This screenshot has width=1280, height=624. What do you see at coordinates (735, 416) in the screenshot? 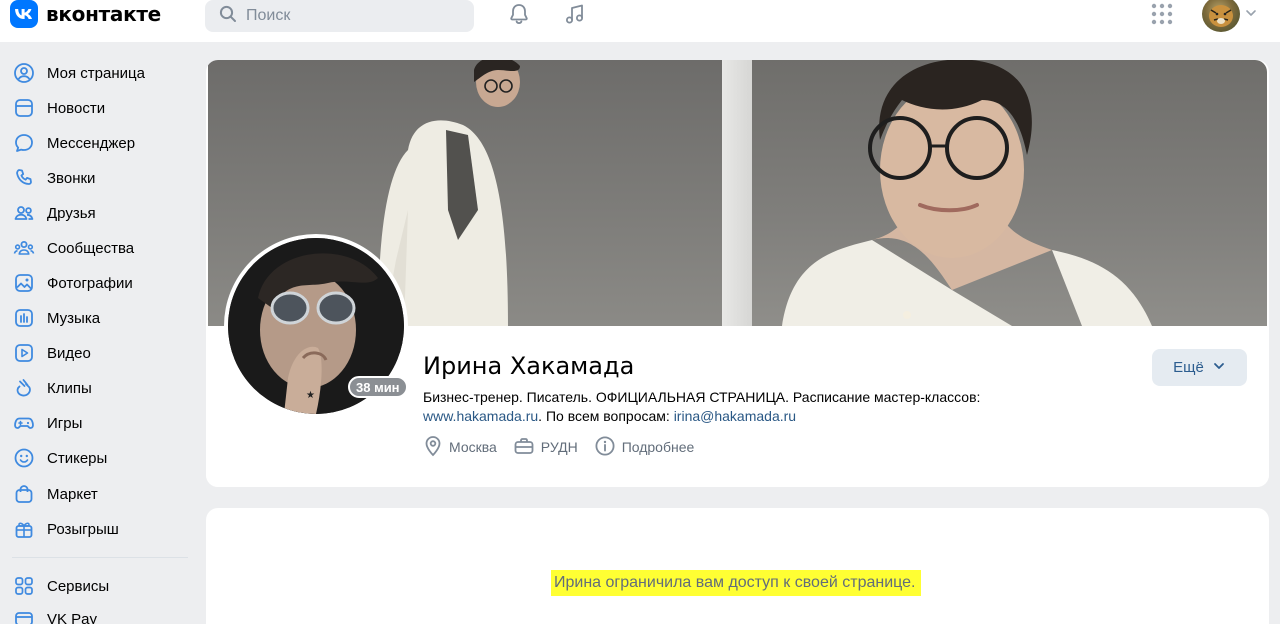
I see `bio-email-link: irina@hakamada.ru` at bounding box center [735, 416].